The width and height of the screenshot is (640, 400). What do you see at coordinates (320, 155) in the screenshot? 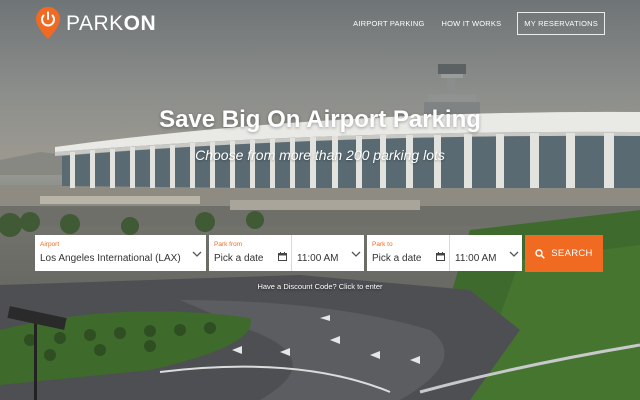
I see `hero-subtitle: Choose from more than 200 parking lots` at bounding box center [320, 155].